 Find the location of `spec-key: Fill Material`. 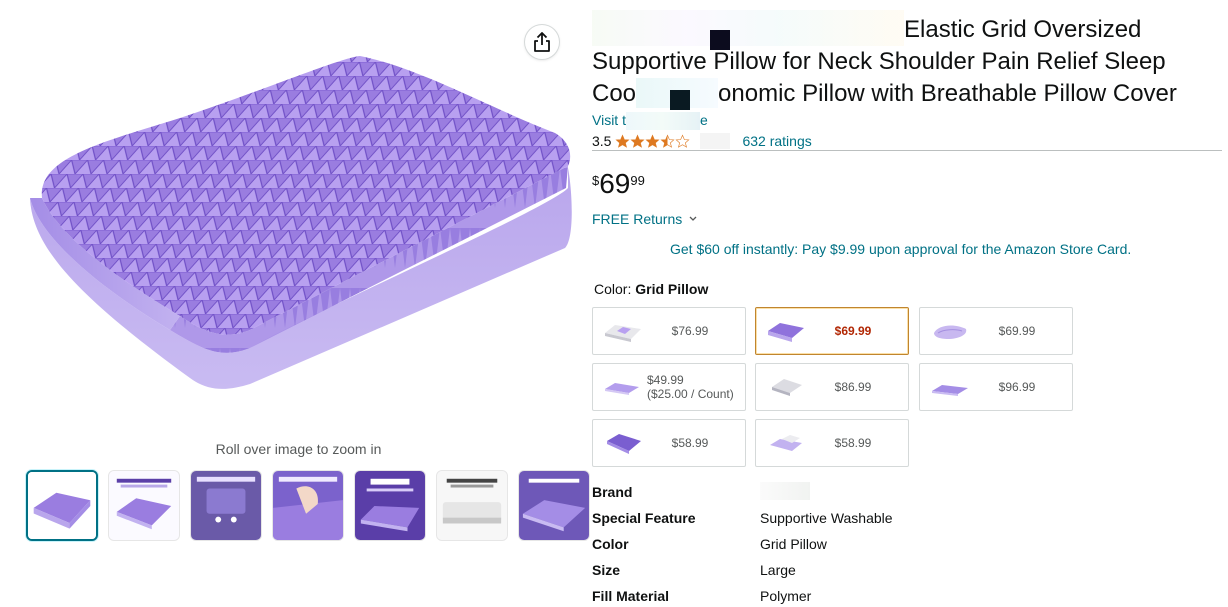

spec-key: Fill Material is located at coordinates (631, 596).